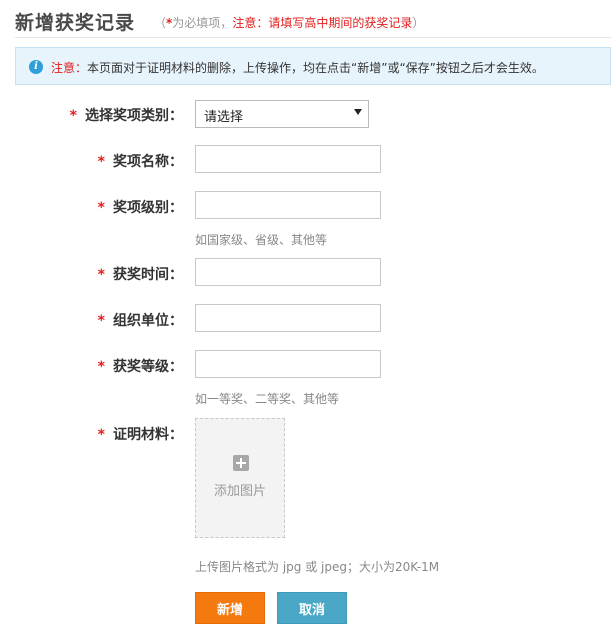 Image resolution: width=611 pixels, height=626 pixels. What do you see at coordinates (230, 608) in the screenshot?
I see `add-button: 新增` at bounding box center [230, 608].